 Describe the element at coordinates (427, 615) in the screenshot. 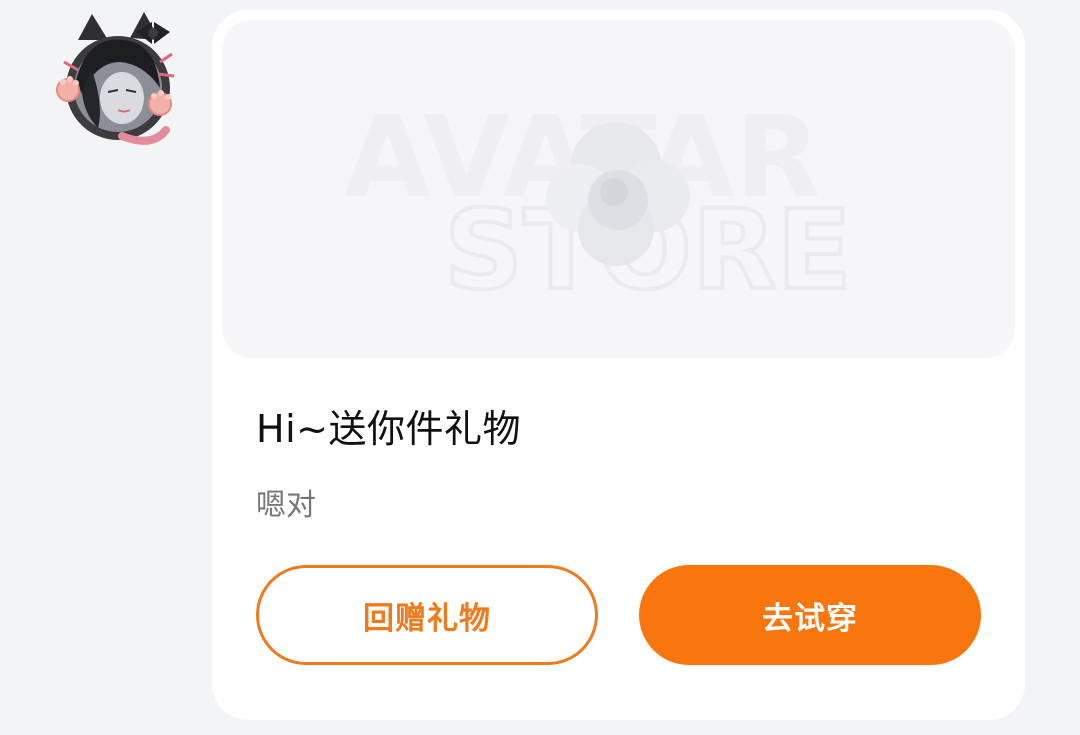

I see `return-gift-button: 回赠礼物` at that location.